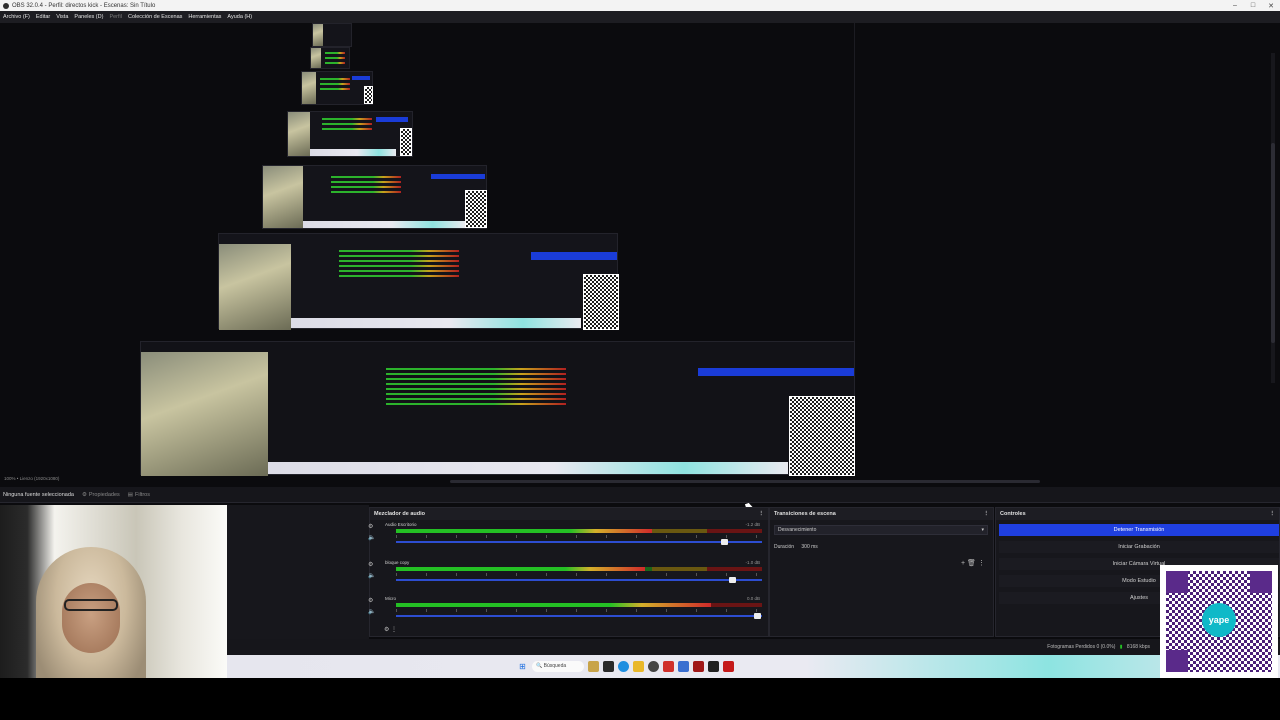 This screenshot has height=720, width=1280. Describe the element at coordinates (32, 478) in the screenshot. I see `preview-zoom-status: 100% • Lienzo (1920x1080)` at that location.